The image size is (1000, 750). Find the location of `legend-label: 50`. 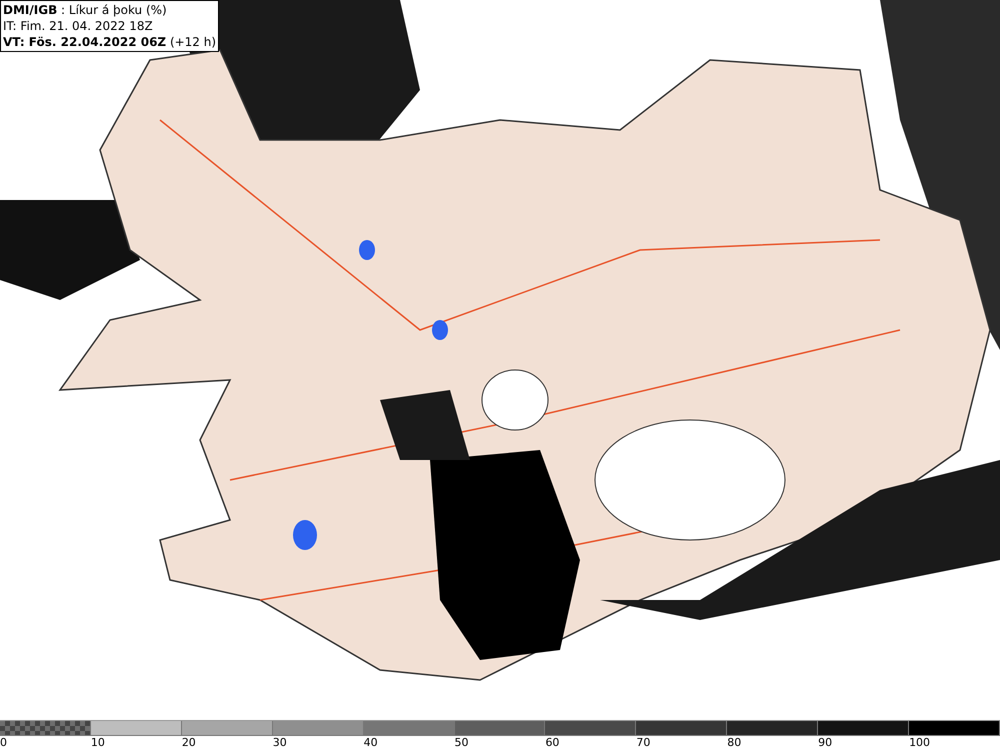

legend-label: 50 is located at coordinates (461, 742).